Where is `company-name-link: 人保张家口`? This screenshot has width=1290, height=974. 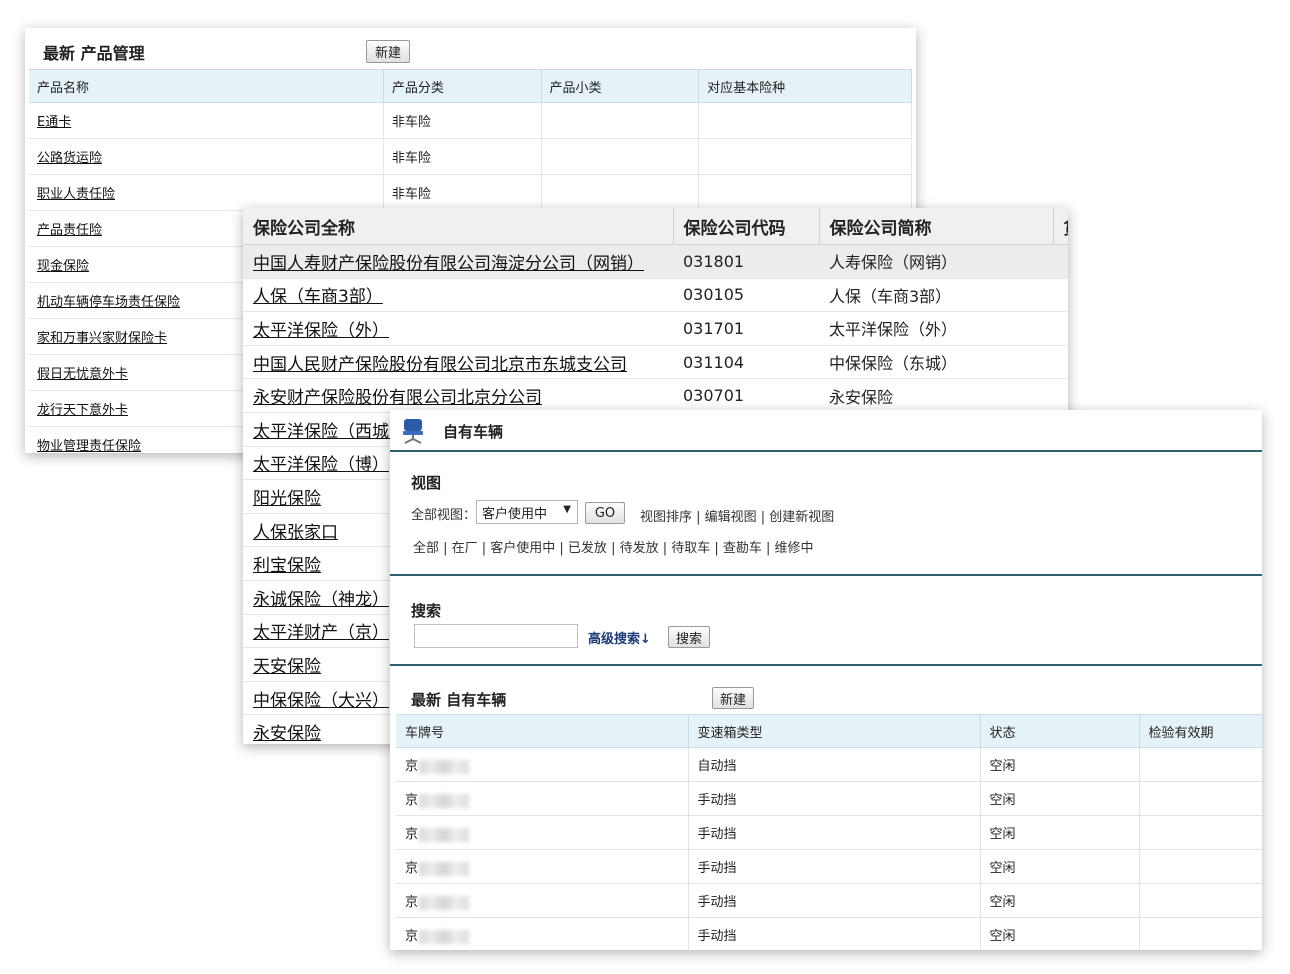
company-name-link: 人保张家口 is located at coordinates (295, 533).